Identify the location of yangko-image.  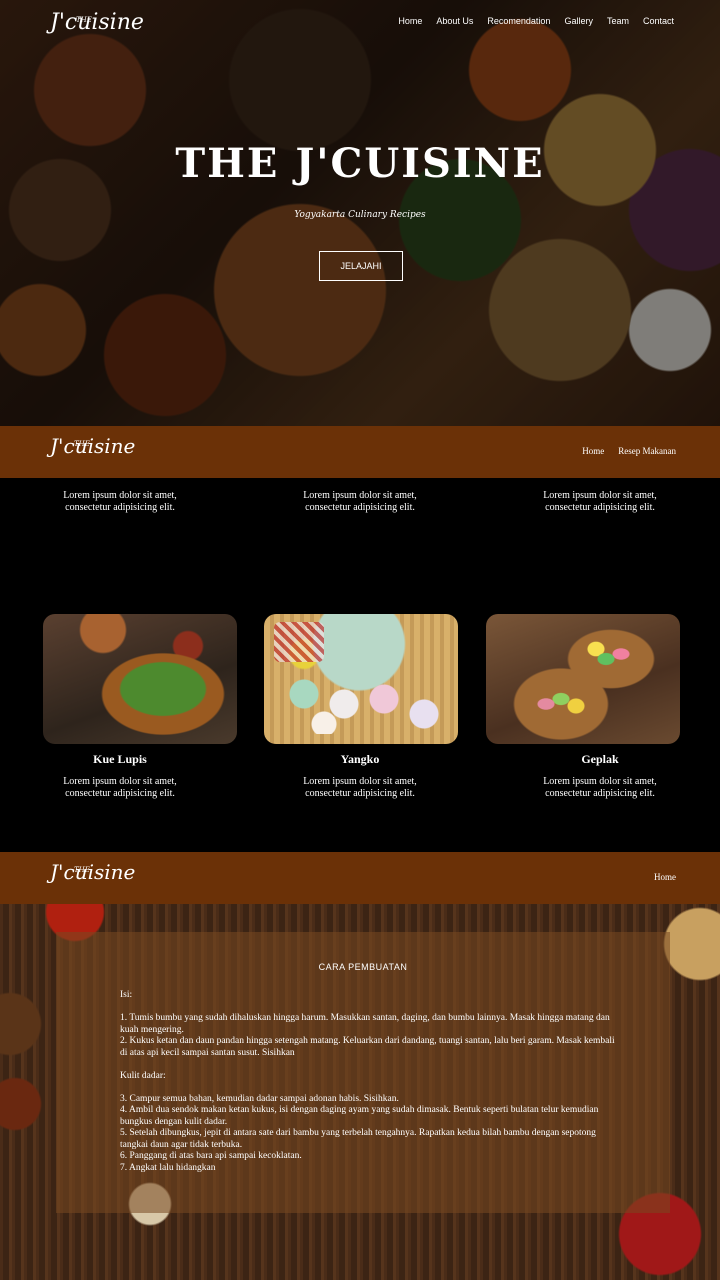
(361, 679).